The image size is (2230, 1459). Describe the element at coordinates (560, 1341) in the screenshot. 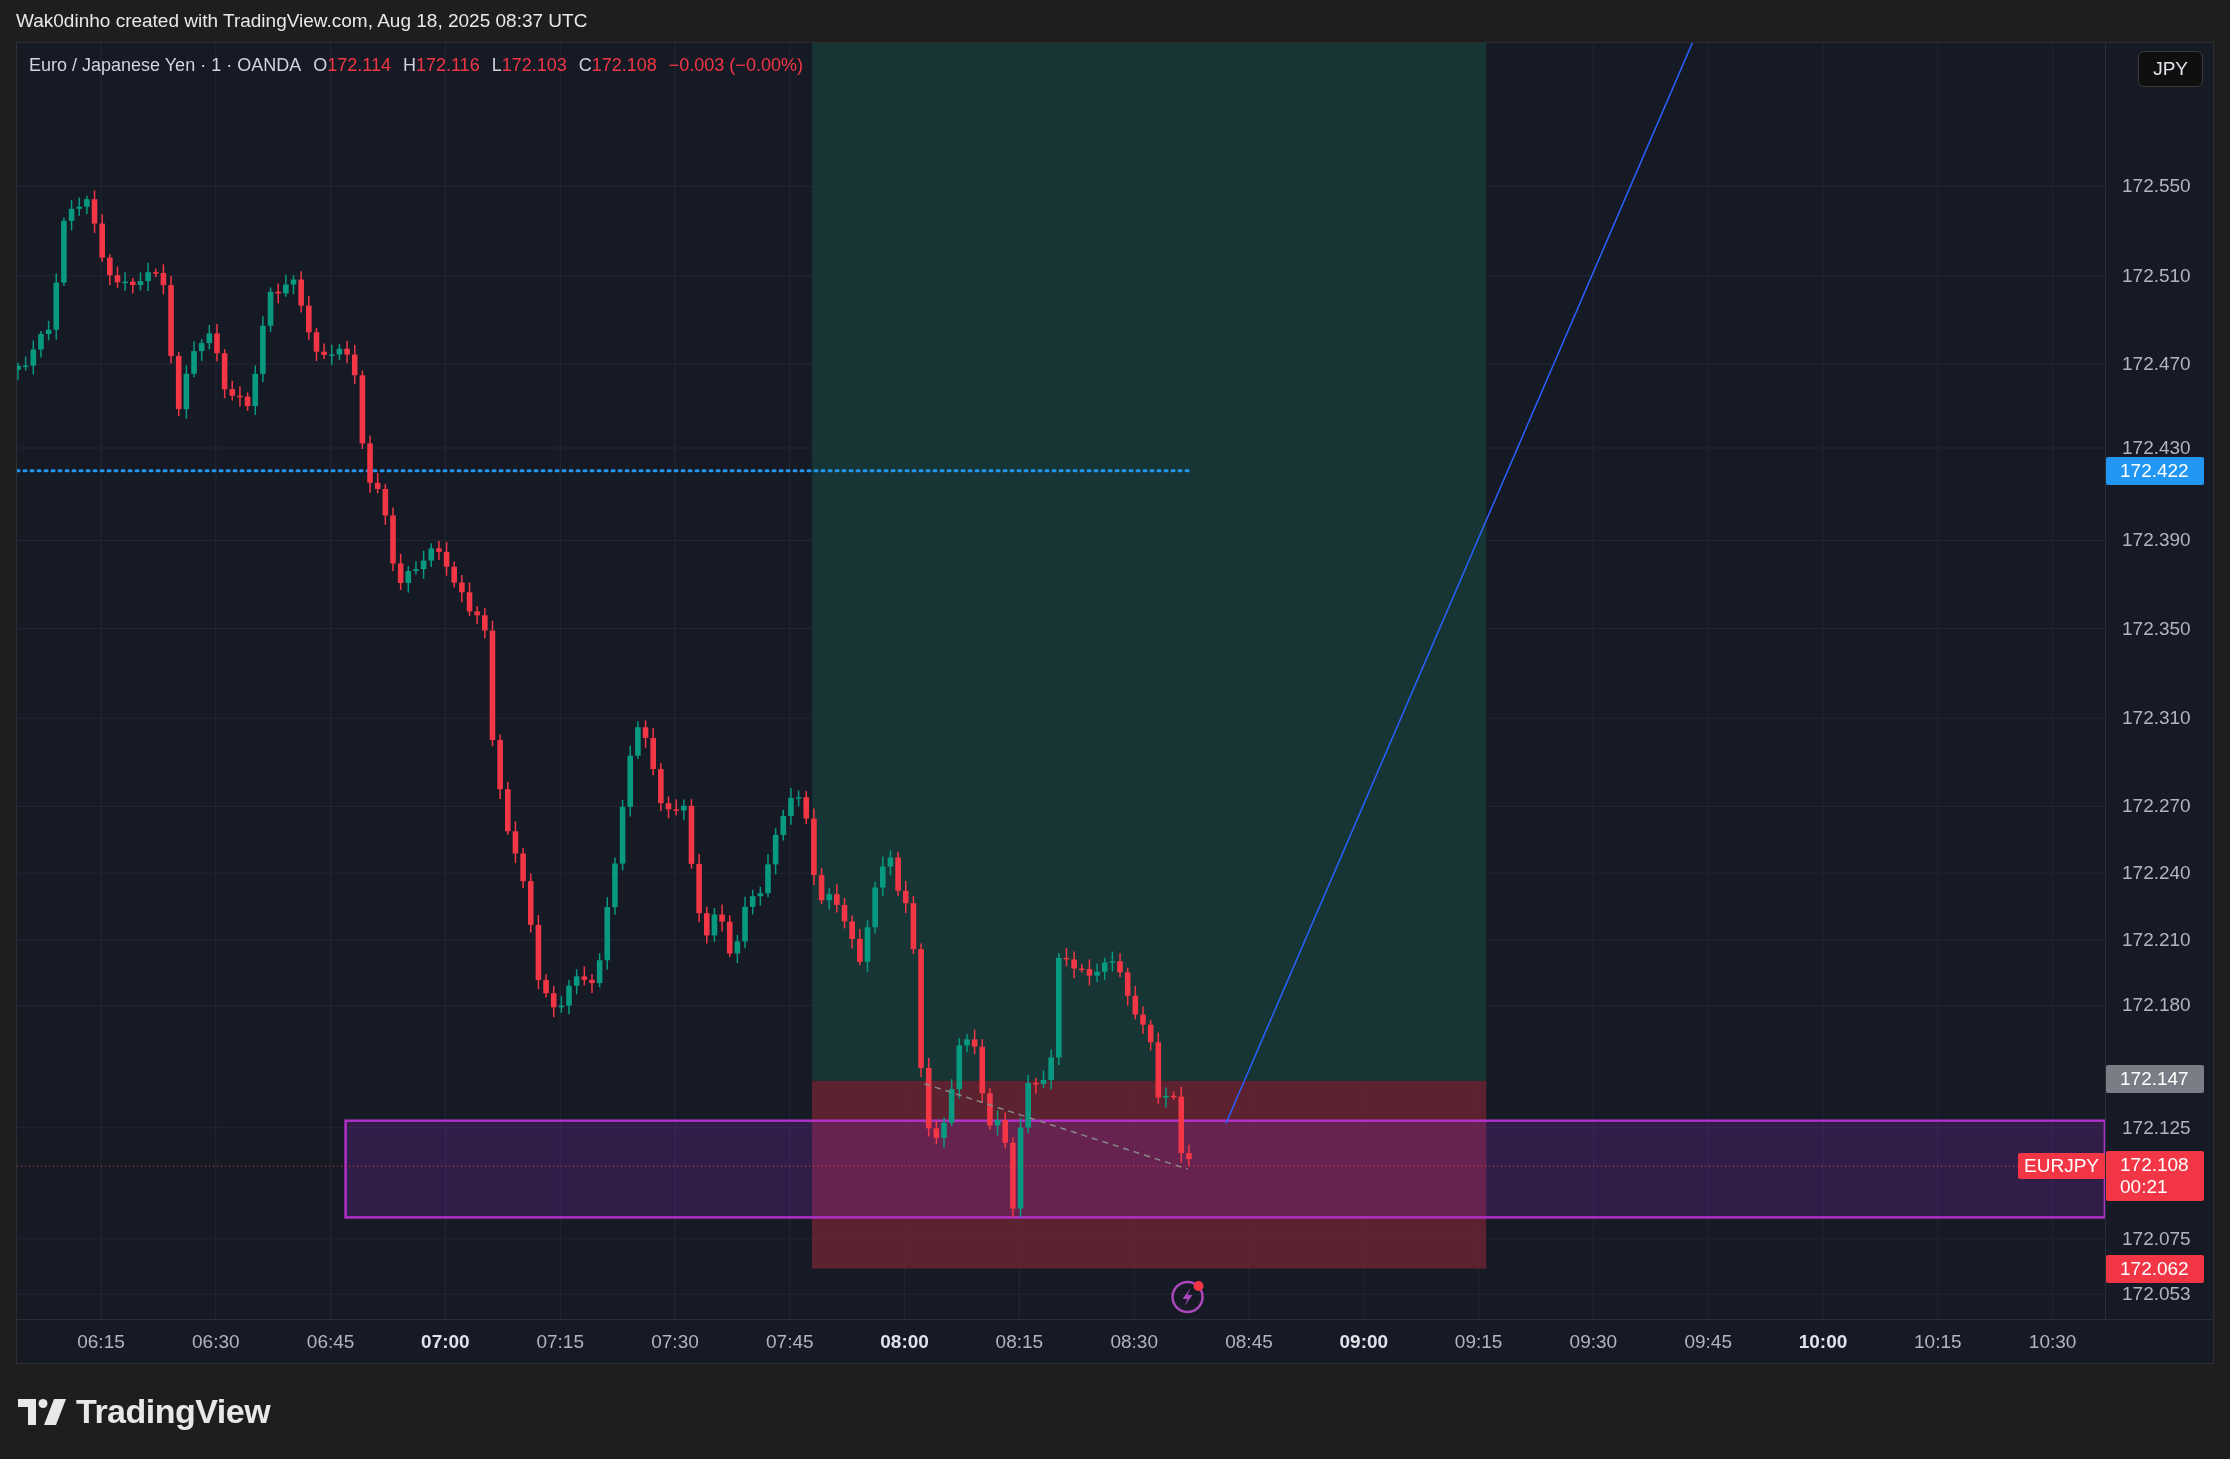

I see `time-label: 07:15` at that location.